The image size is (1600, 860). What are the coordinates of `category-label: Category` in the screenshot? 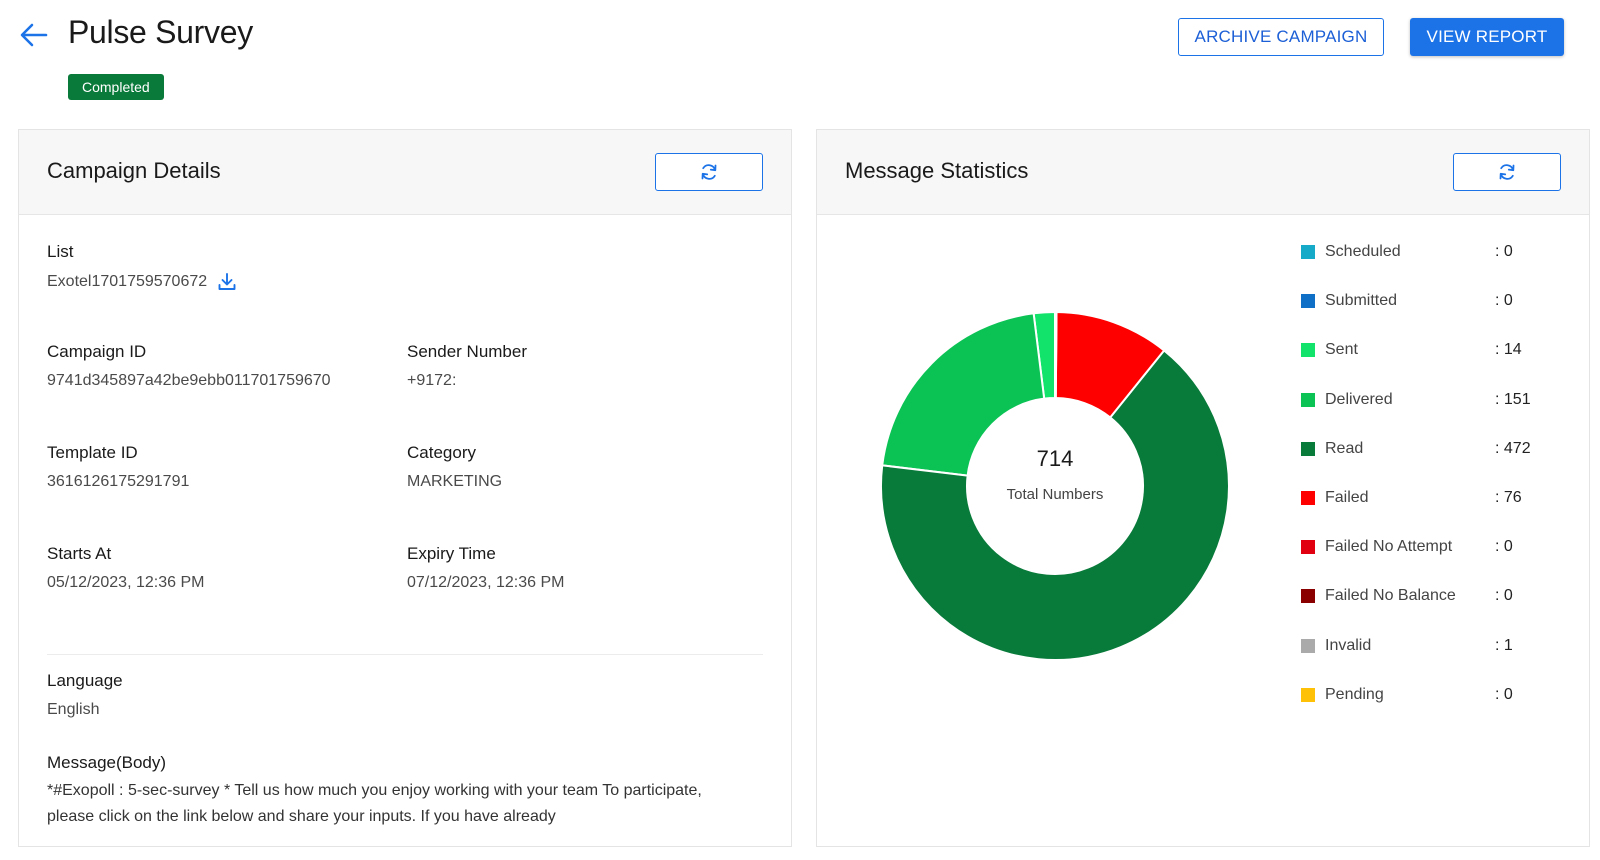 It's located at (441, 452).